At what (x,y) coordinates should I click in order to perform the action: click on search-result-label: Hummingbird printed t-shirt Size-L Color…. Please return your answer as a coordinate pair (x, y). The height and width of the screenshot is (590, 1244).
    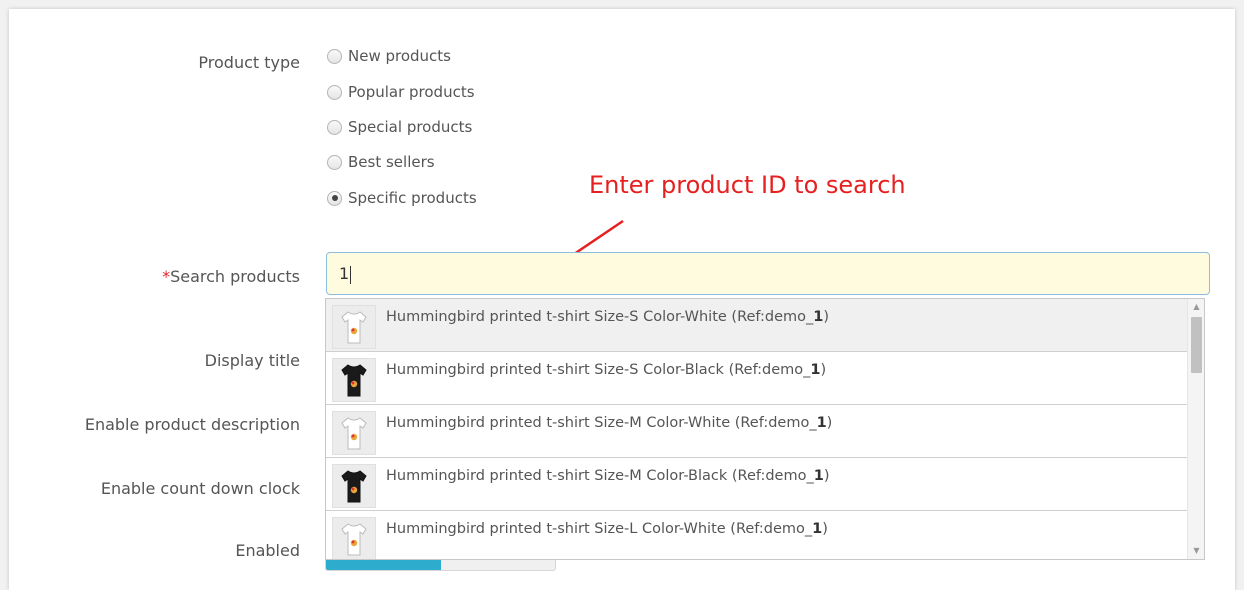
    Looking at the image, I should click on (607, 529).